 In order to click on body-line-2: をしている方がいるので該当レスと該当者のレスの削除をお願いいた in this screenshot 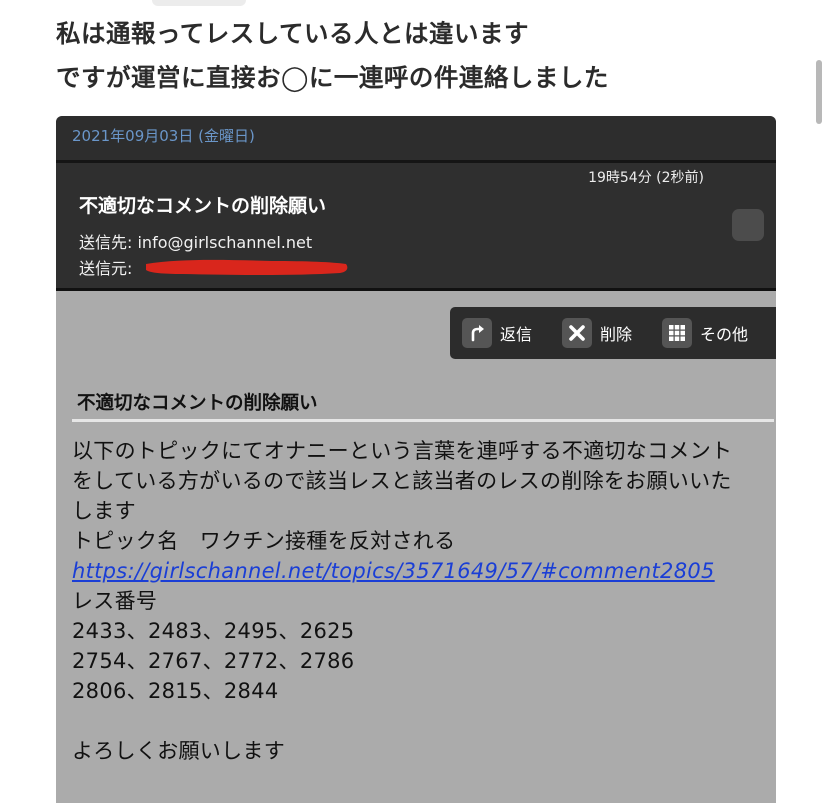, I will do `click(402, 481)`.